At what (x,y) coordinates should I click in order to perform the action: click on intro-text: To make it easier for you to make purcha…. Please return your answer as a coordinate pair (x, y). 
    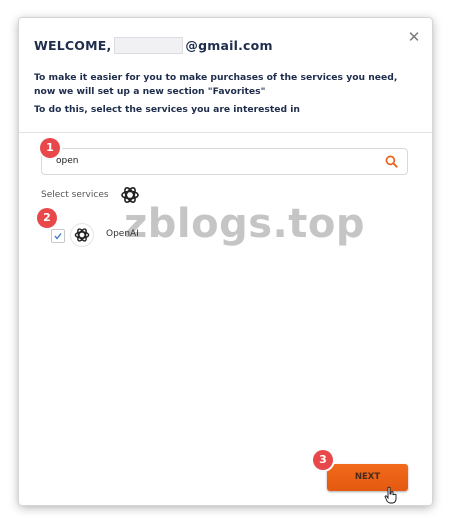
    Looking at the image, I should click on (216, 84).